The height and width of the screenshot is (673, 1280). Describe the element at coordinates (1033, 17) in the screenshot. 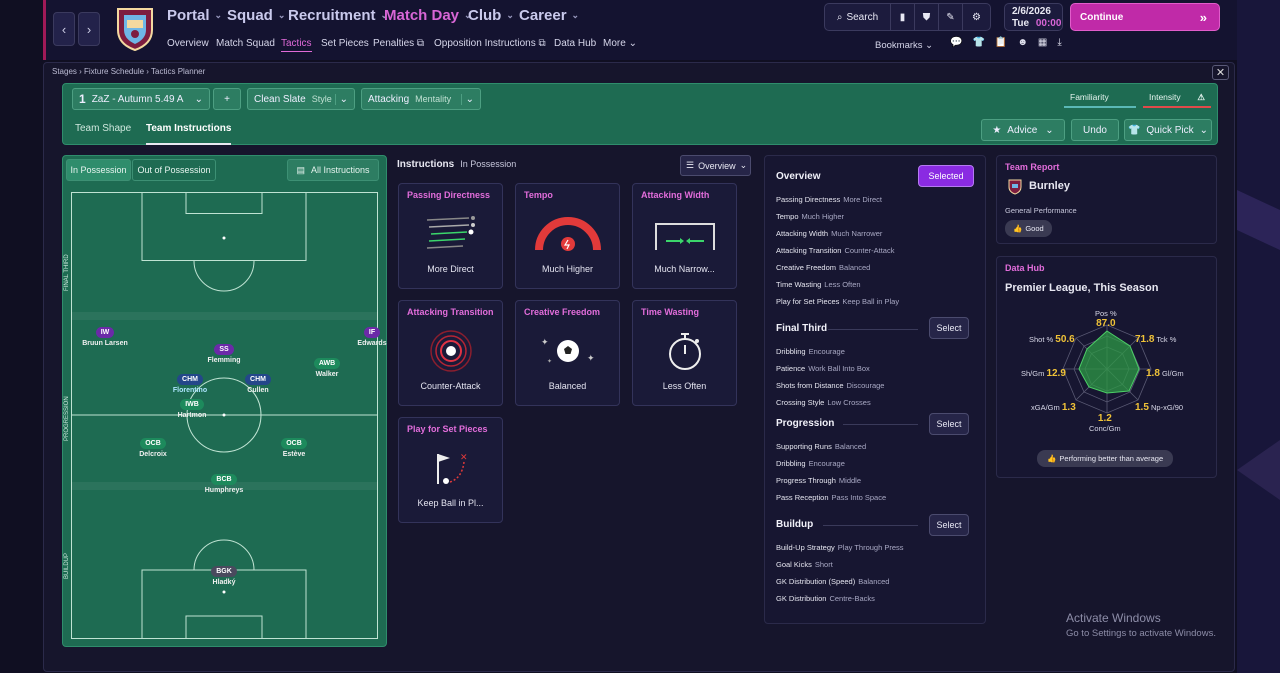

I see `date-display: 2/6/2026 Tue 00:00` at that location.